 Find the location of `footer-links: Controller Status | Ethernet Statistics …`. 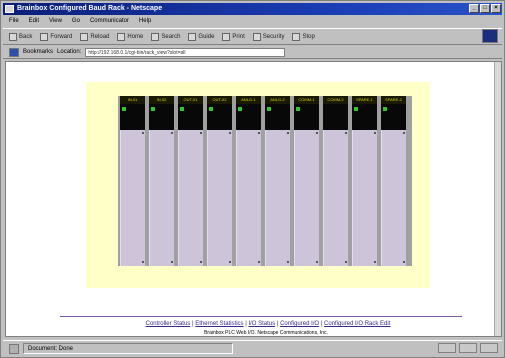

footer-links: Controller Status | Ethernet Statistics … is located at coordinates (268, 324).